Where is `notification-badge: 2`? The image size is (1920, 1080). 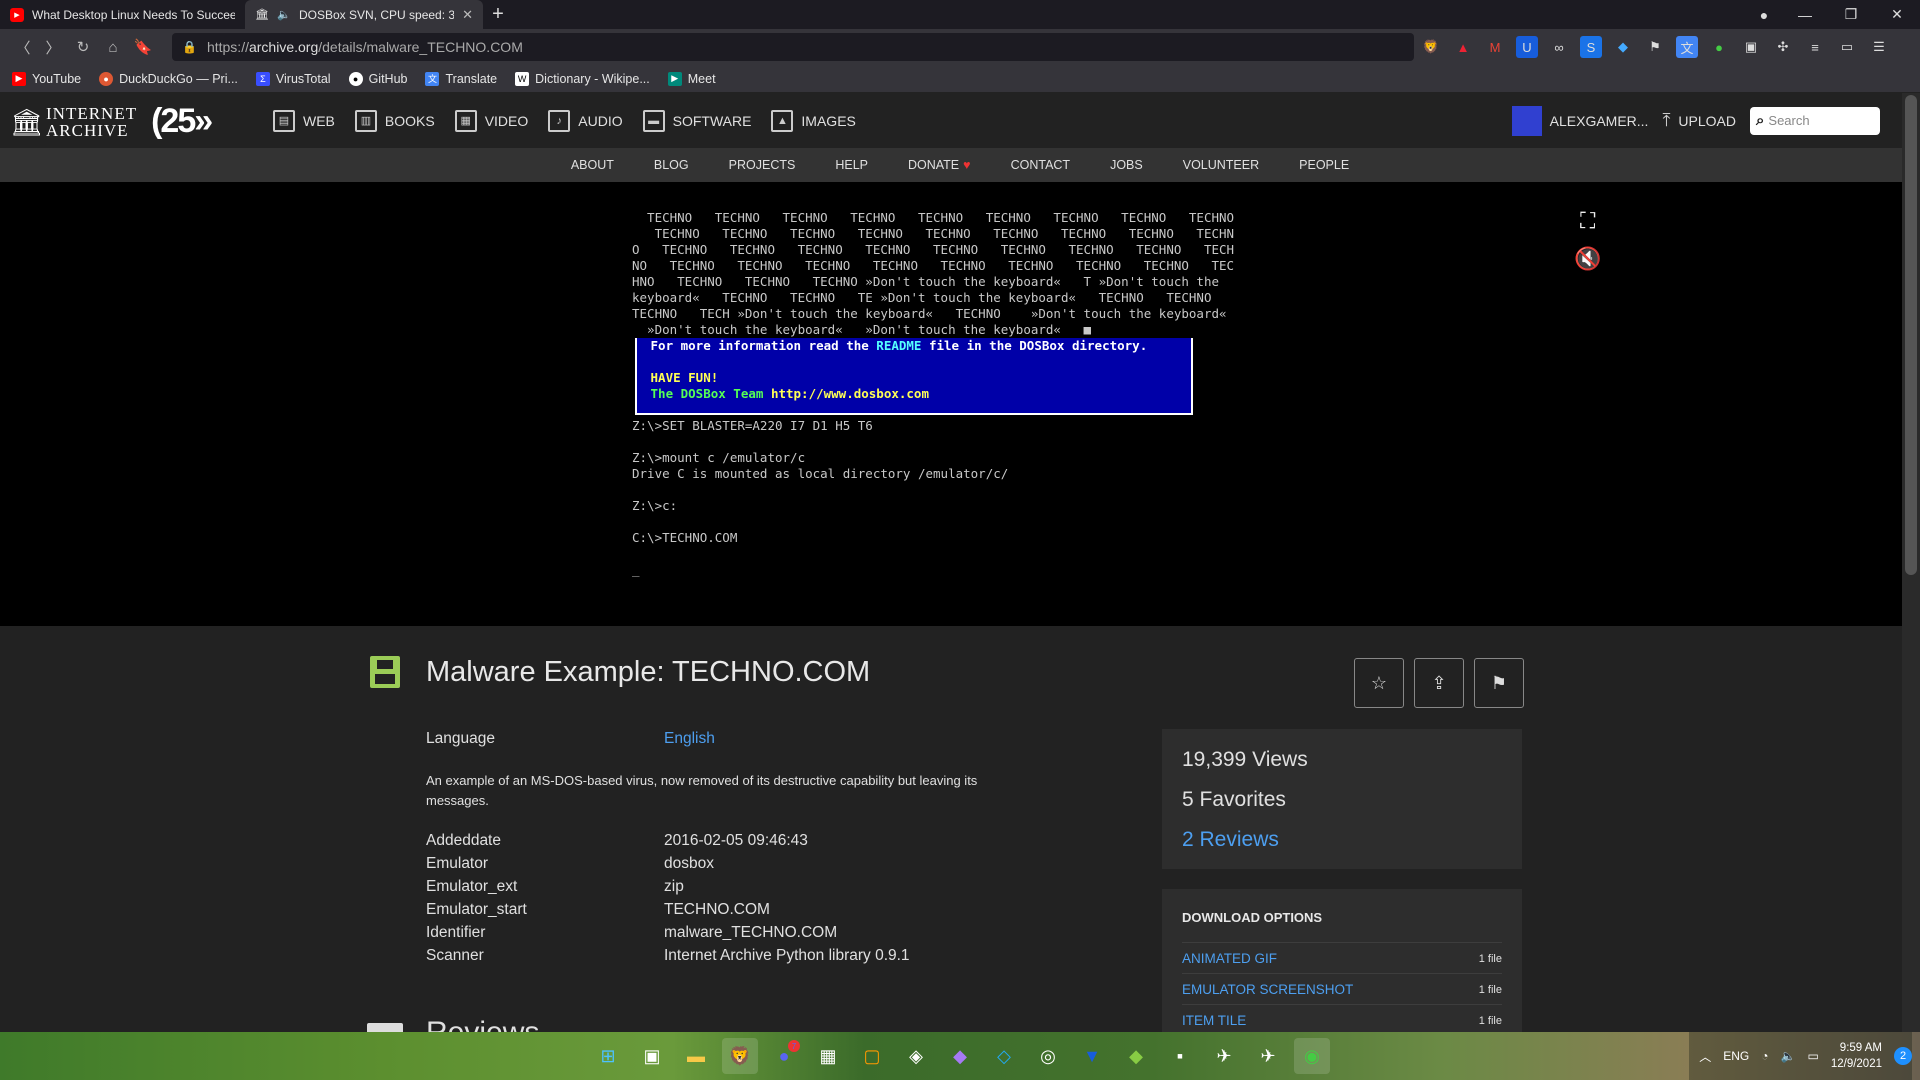
notification-badge: 2 is located at coordinates (1903, 1056).